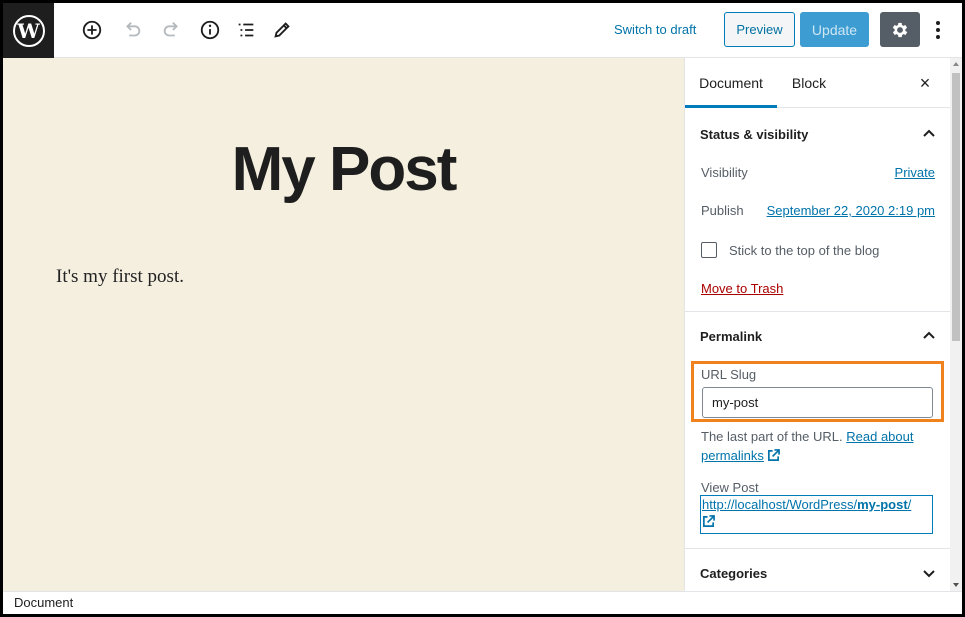 This screenshot has width=965, height=617. I want to click on settings-button, so click(900, 29).